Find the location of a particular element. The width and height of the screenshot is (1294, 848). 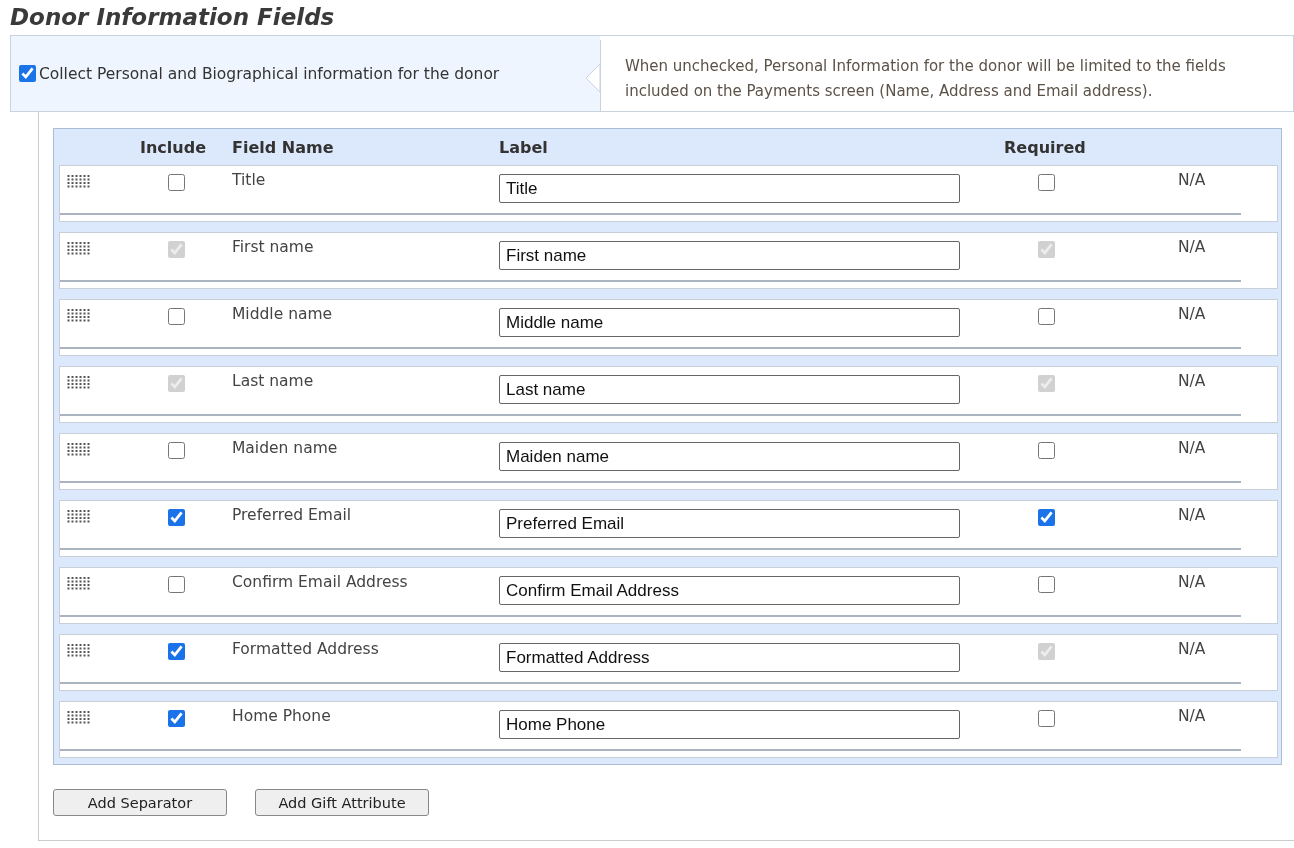

section-title: Donor Information Fields is located at coordinates (173, 17).